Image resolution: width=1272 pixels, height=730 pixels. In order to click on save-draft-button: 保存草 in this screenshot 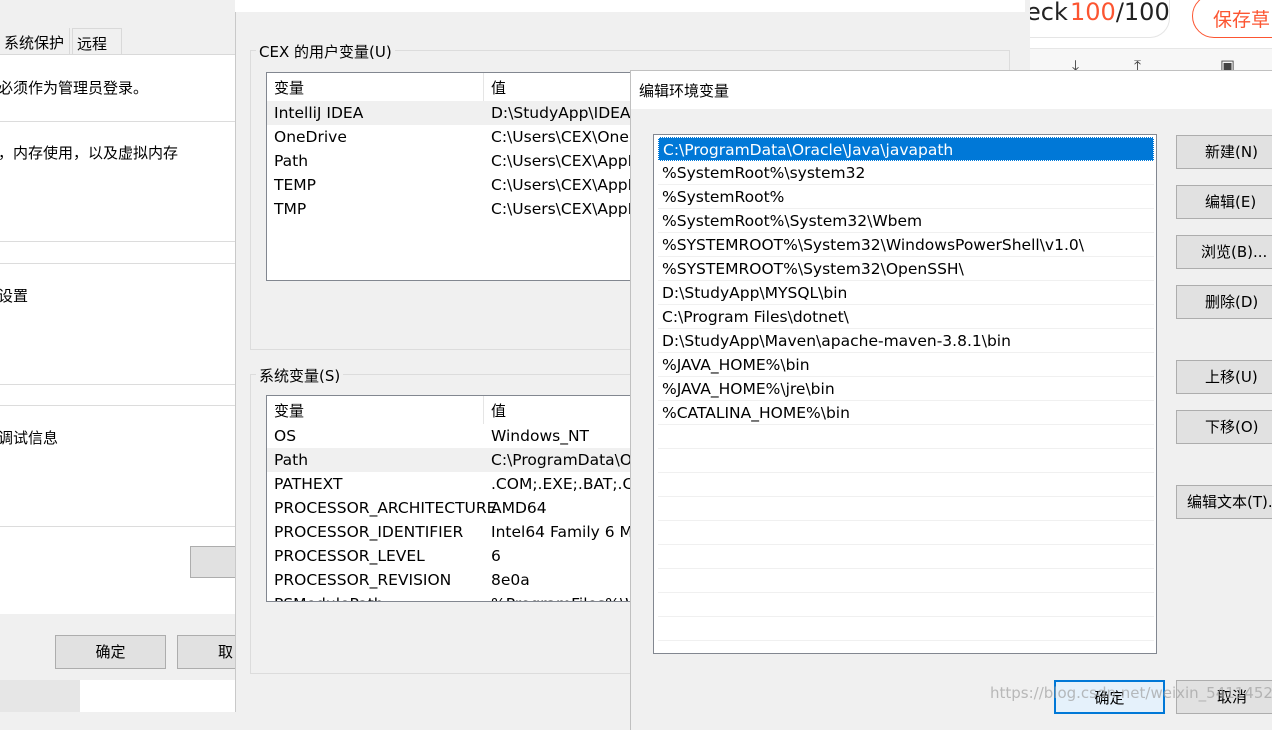, I will do `click(1232, 19)`.